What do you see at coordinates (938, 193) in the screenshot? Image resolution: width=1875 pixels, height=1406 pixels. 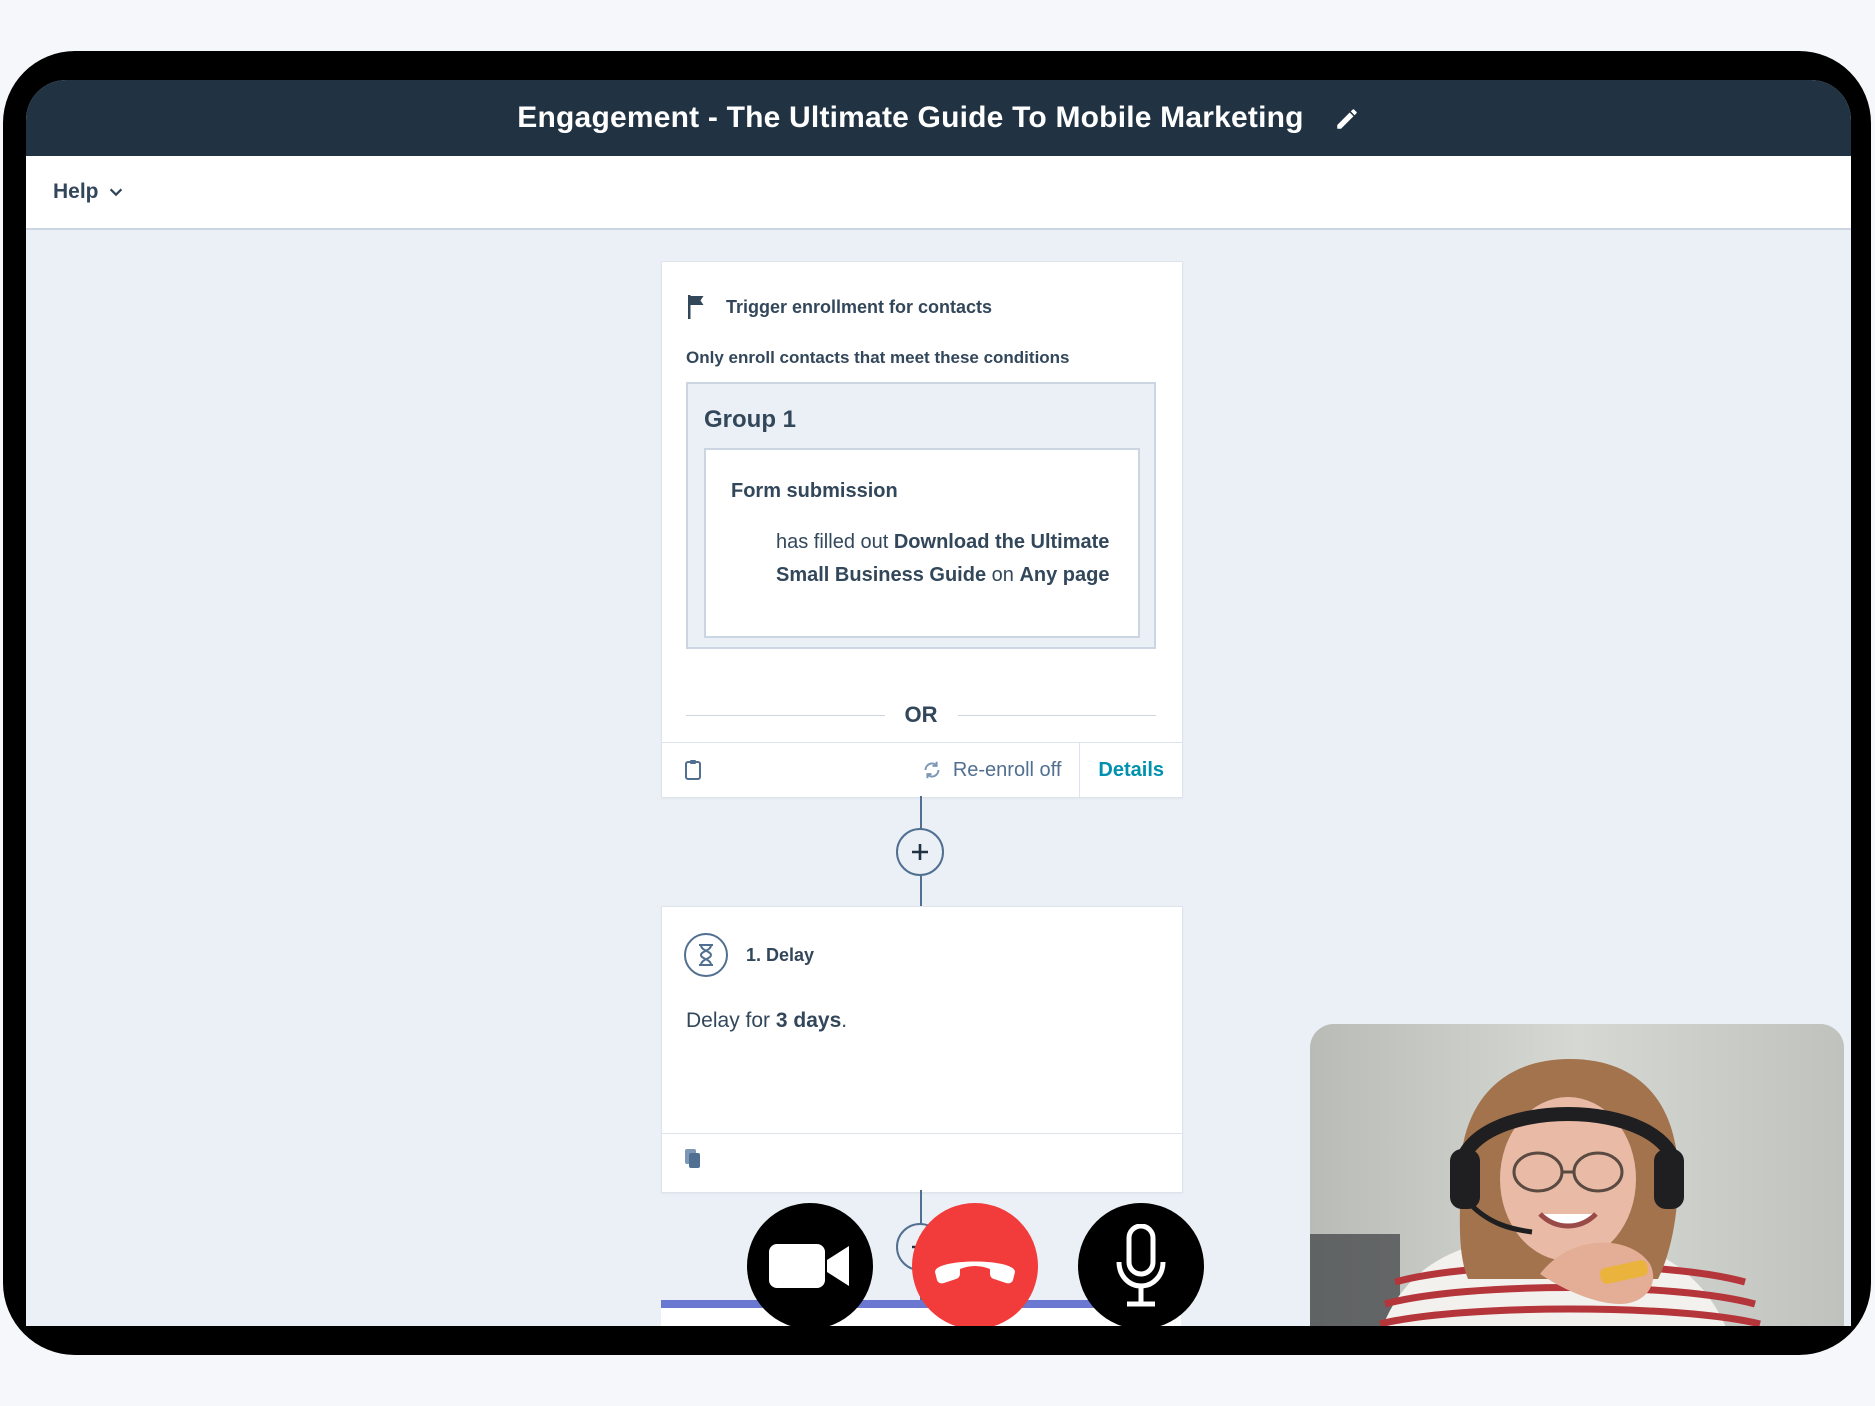 I see `secondary-toolbar: Help` at bounding box center [938, 193].